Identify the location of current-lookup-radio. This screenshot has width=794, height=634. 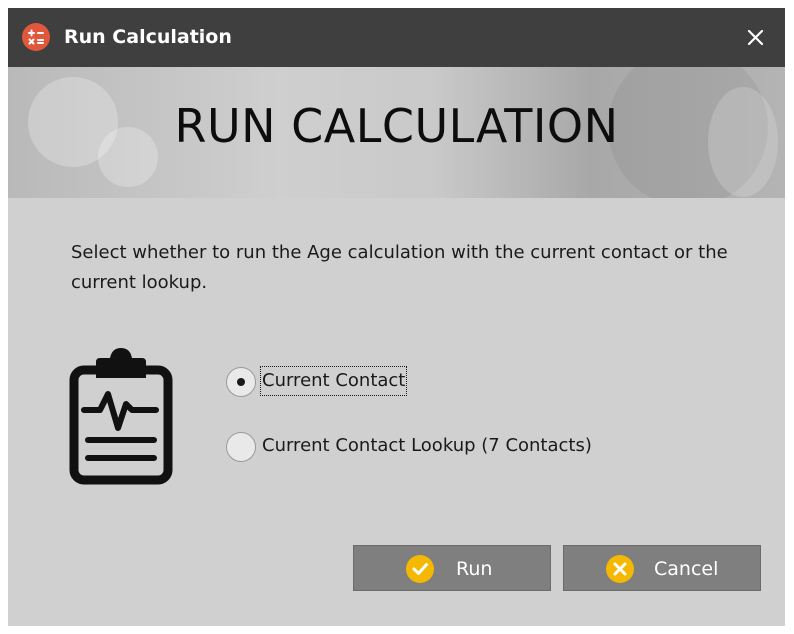
(241, 447).